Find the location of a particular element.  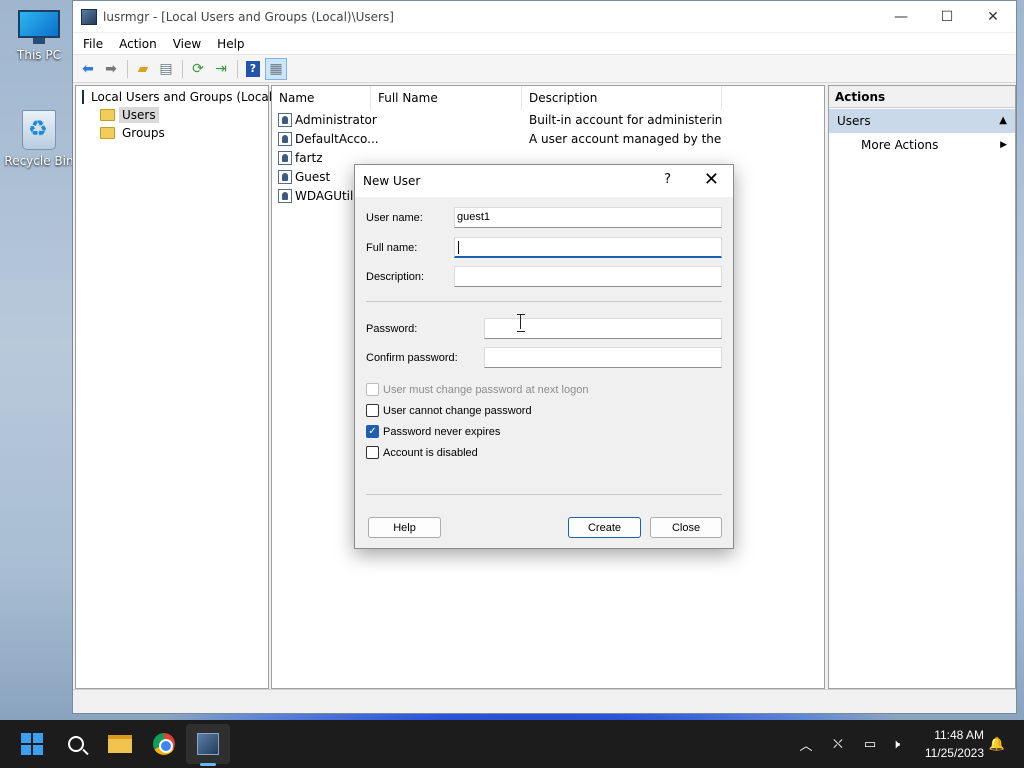

chrome-icon is located at coordinates (164, 744).